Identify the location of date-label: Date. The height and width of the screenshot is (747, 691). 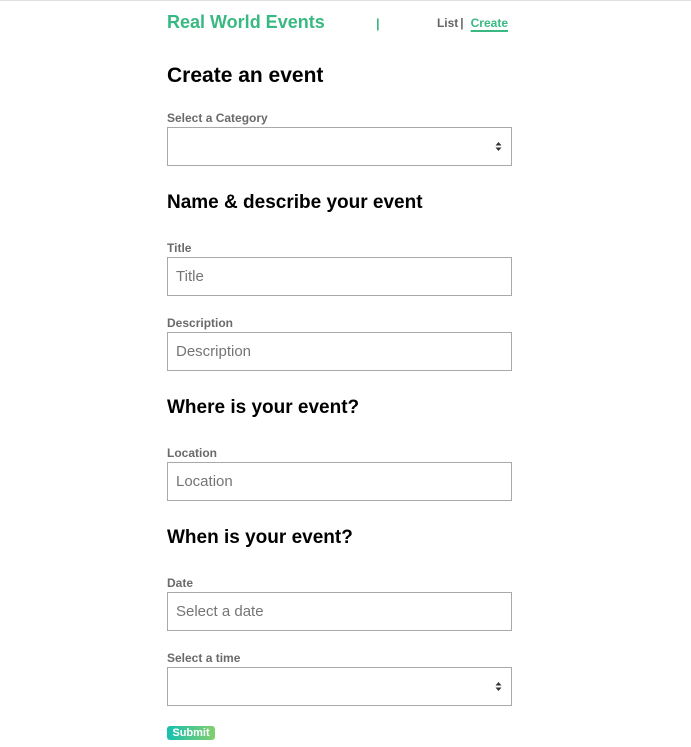
(180, 583).